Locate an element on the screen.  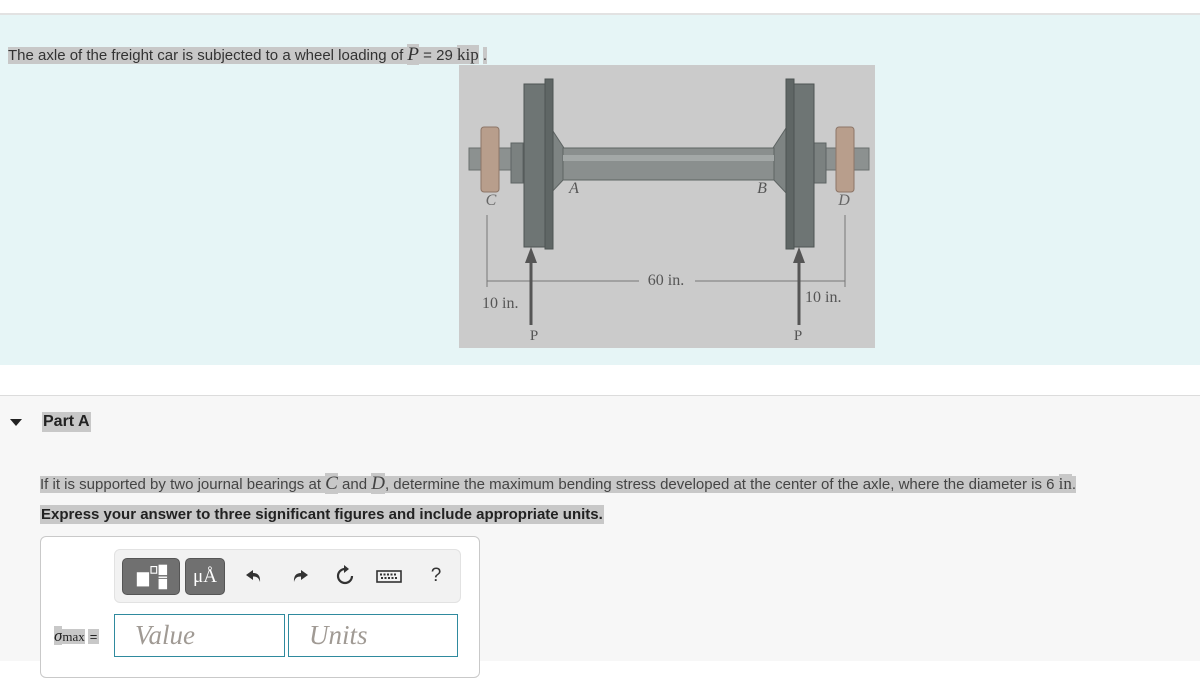
intro-period: . is located at coordinates (485, 55).